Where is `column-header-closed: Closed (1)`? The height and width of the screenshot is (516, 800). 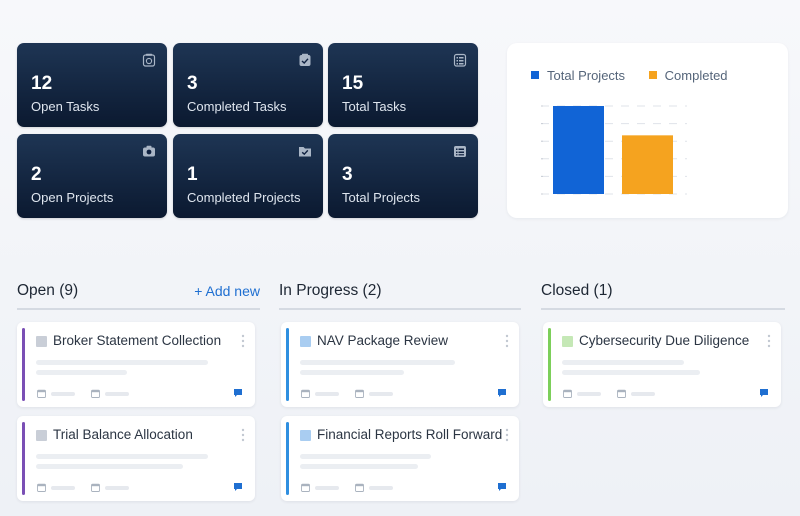
column-header-closed: Closed (1) is located at coordinates (663, 295).